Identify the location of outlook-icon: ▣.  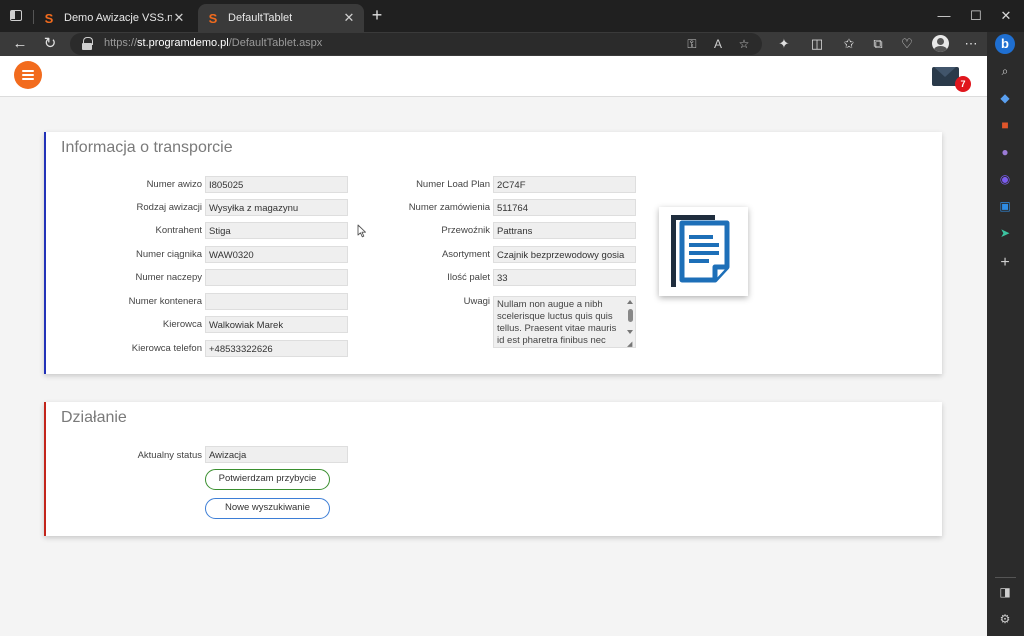
(1005, 206).